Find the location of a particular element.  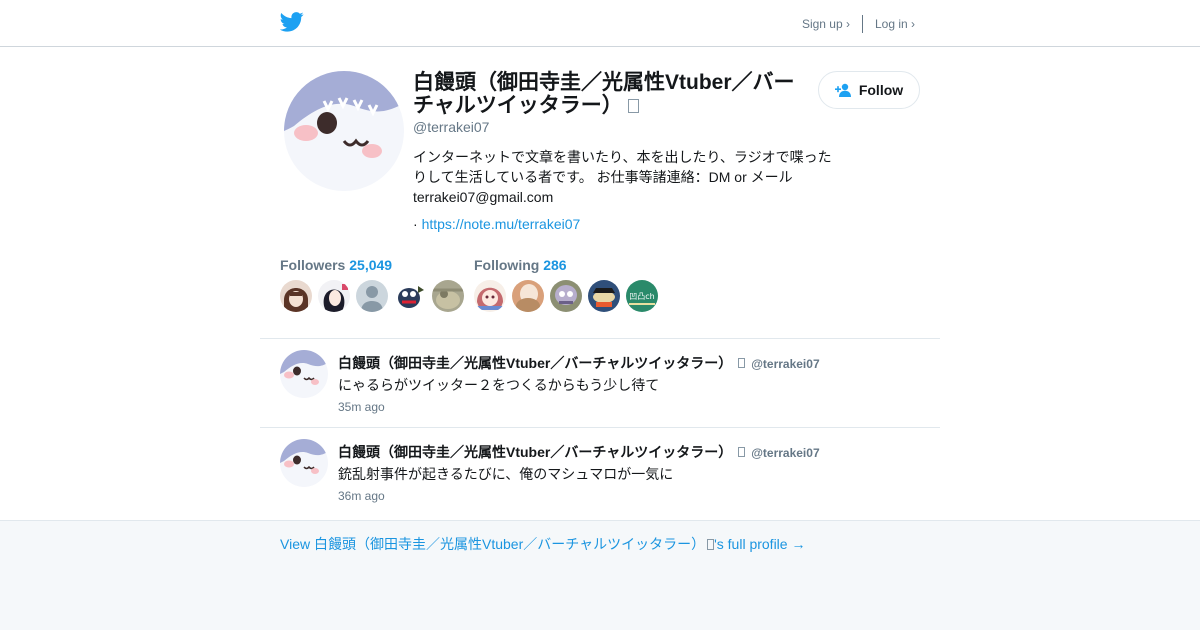

twitter-bird-icon is located at coordinates (292, 22).